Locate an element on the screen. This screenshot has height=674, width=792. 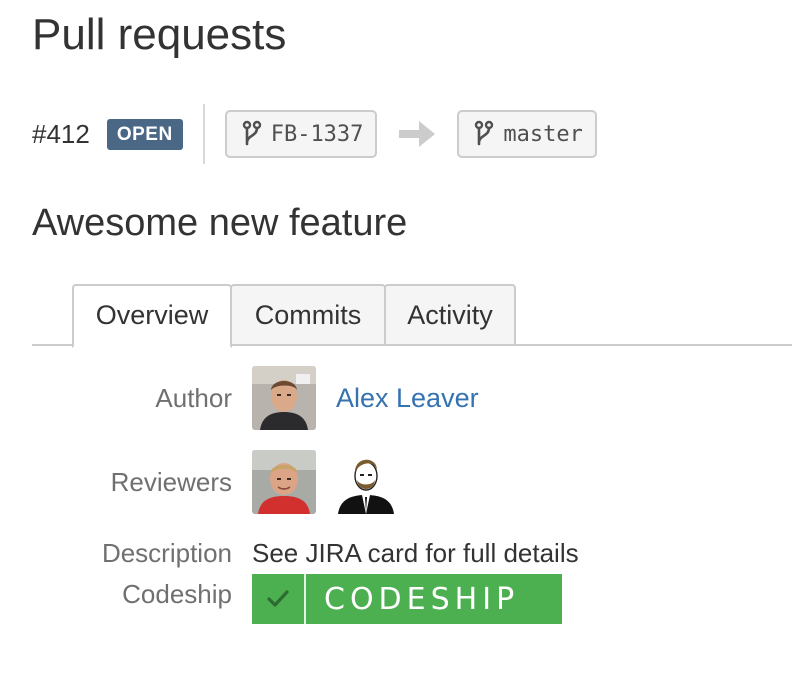
codeship-separator is located at coordinates (305, 599).